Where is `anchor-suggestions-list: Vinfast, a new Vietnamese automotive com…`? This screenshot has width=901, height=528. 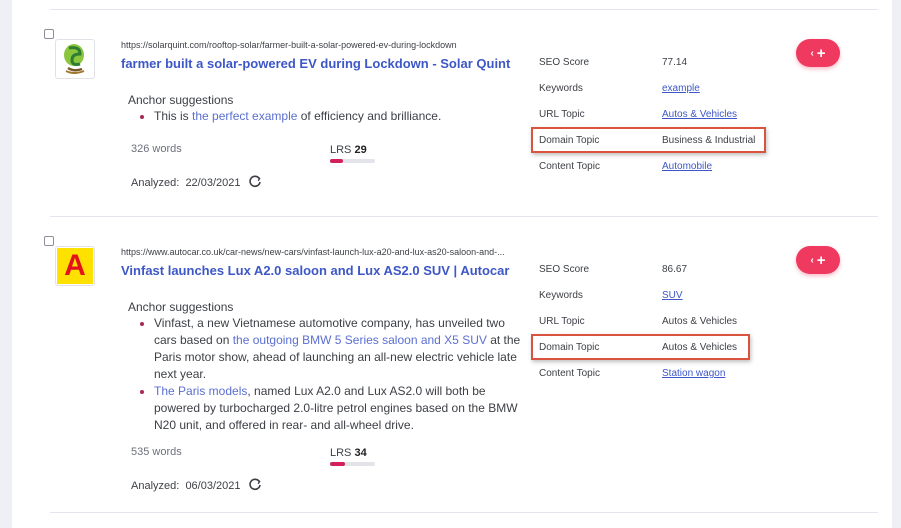
anchor-suggestions-list: Vinfast, a new Vietnamese automotive com… is located at coordinates (331, 374).